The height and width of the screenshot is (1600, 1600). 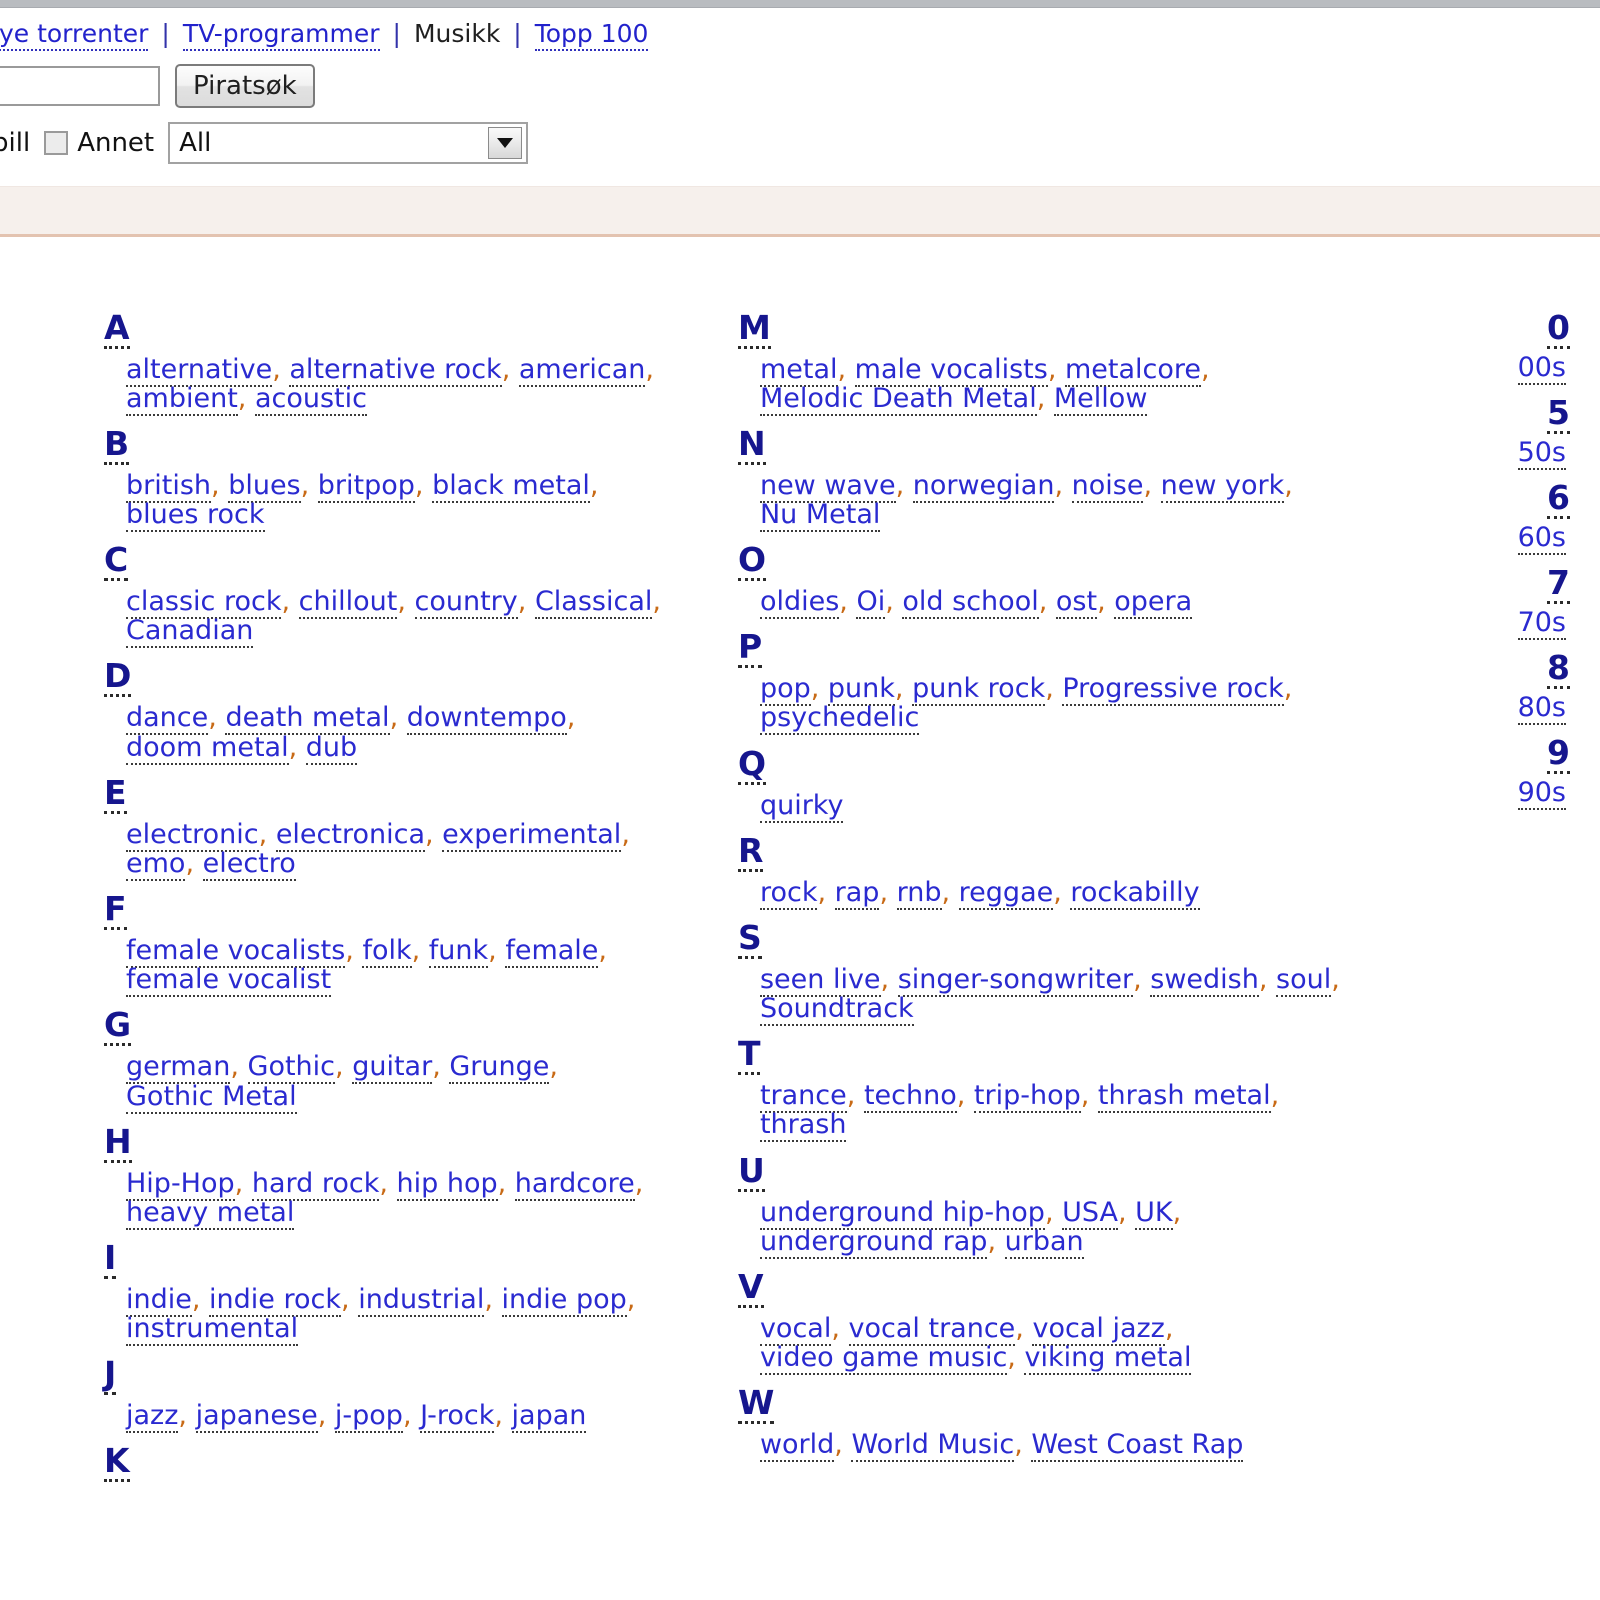 What do you see at coordinates (795, 1329) in the screenshot?
I see `tag-link-vocal: vocal` at bounding box center [795, 1329].